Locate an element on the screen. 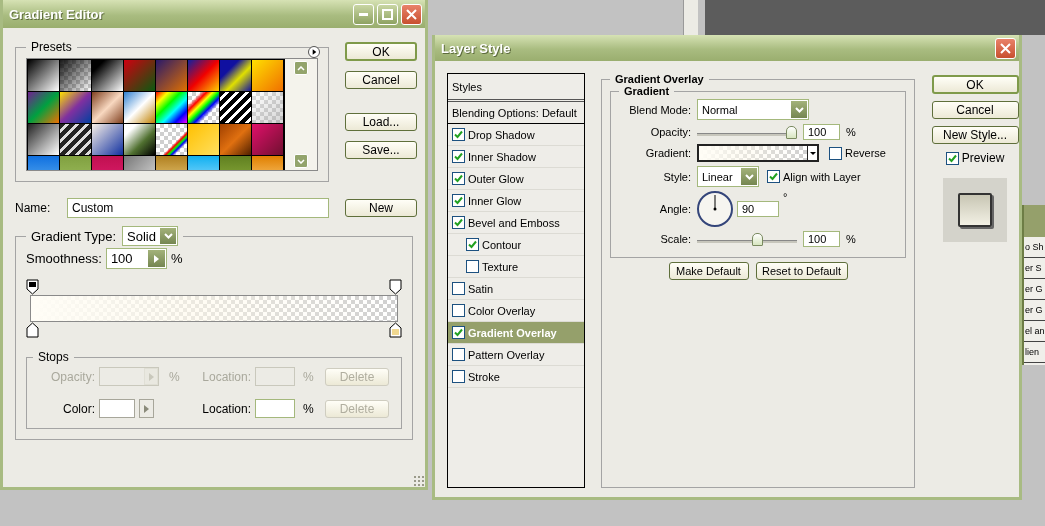 The height and width of the screenshot is (526, 1045). angle-dial is located at coordinates (715, 209).